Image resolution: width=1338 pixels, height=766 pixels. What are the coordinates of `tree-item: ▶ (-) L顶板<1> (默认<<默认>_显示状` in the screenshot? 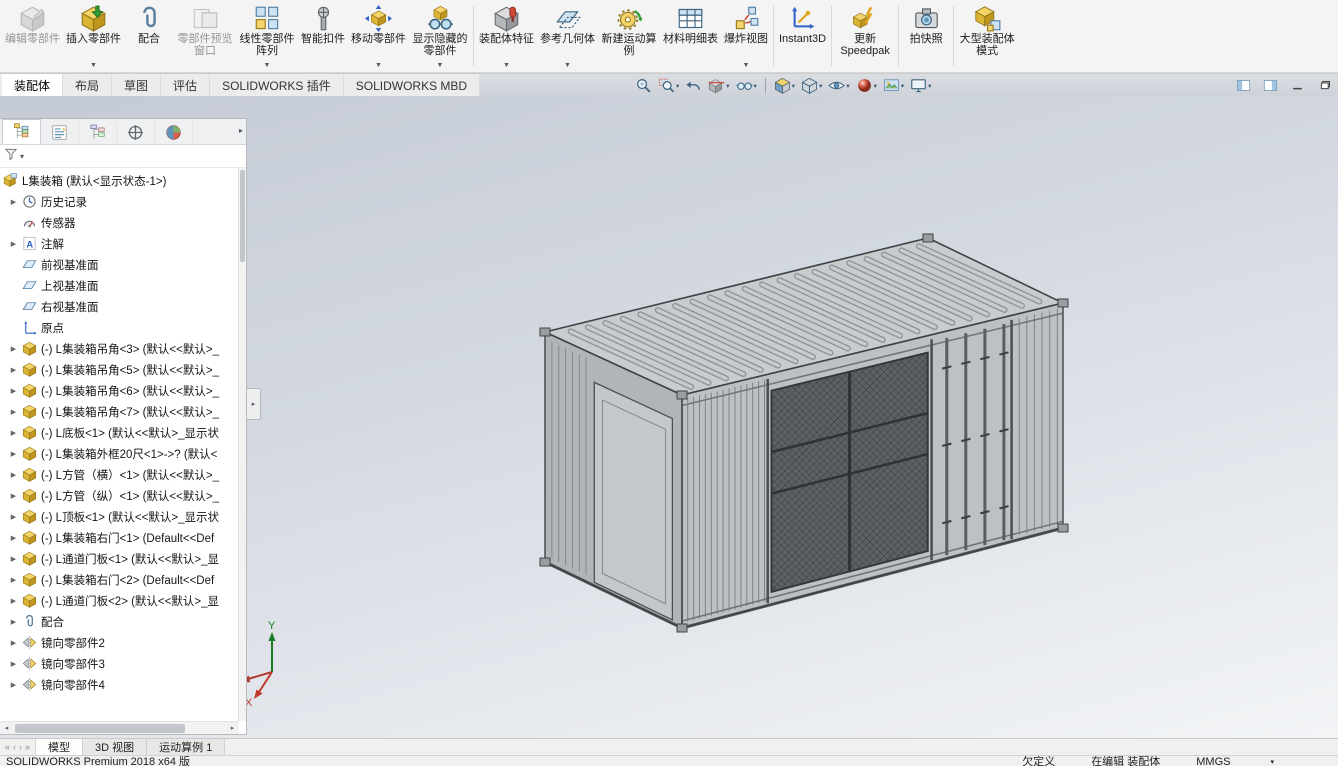 It's located at (119, 516).